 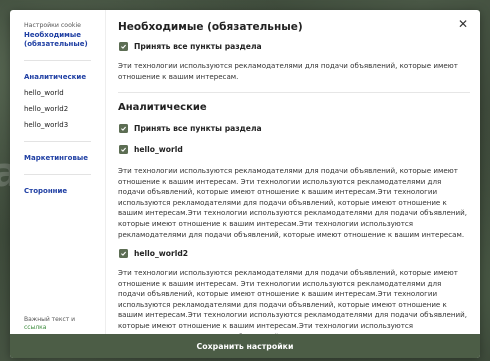 I want to click on section-title-required: Необходимые (обязательные), so click(x=210, y=27).